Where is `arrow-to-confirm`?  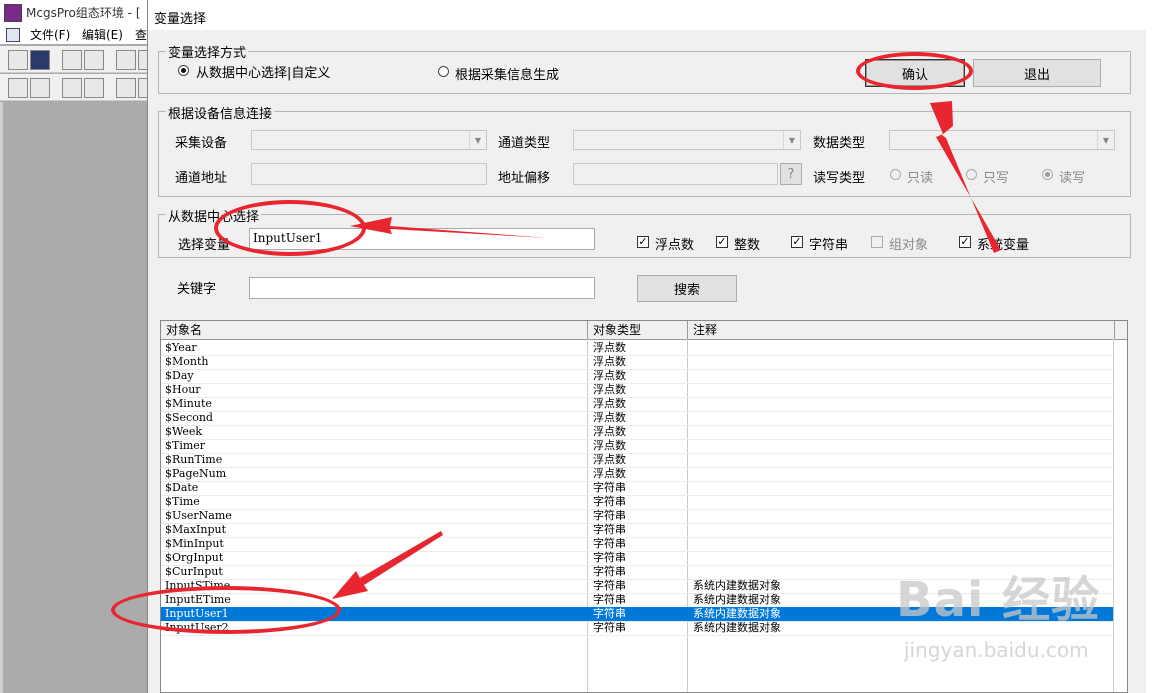 arrow-to-confirm is located at coordinates (965, 177).